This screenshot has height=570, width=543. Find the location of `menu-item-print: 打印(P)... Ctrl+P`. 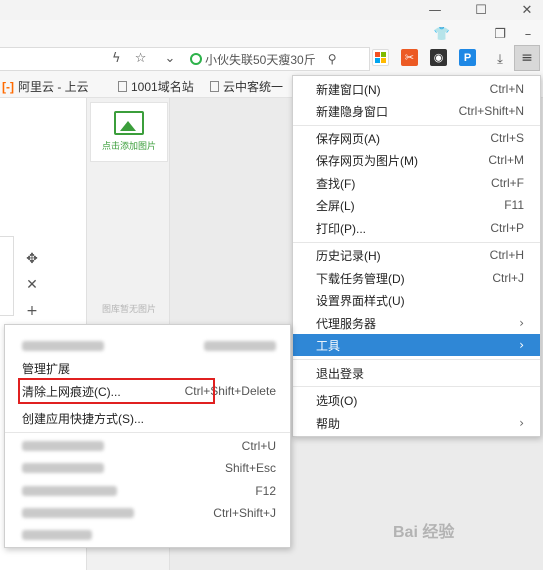

menu-item-print: 打印(P)... Ctrl+P is located at coordinates (416, 228).